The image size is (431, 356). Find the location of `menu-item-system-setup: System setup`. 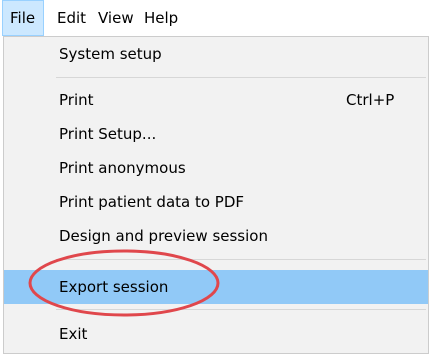

menu-item-system-setup: System setup is located at coordinates (216, 54).